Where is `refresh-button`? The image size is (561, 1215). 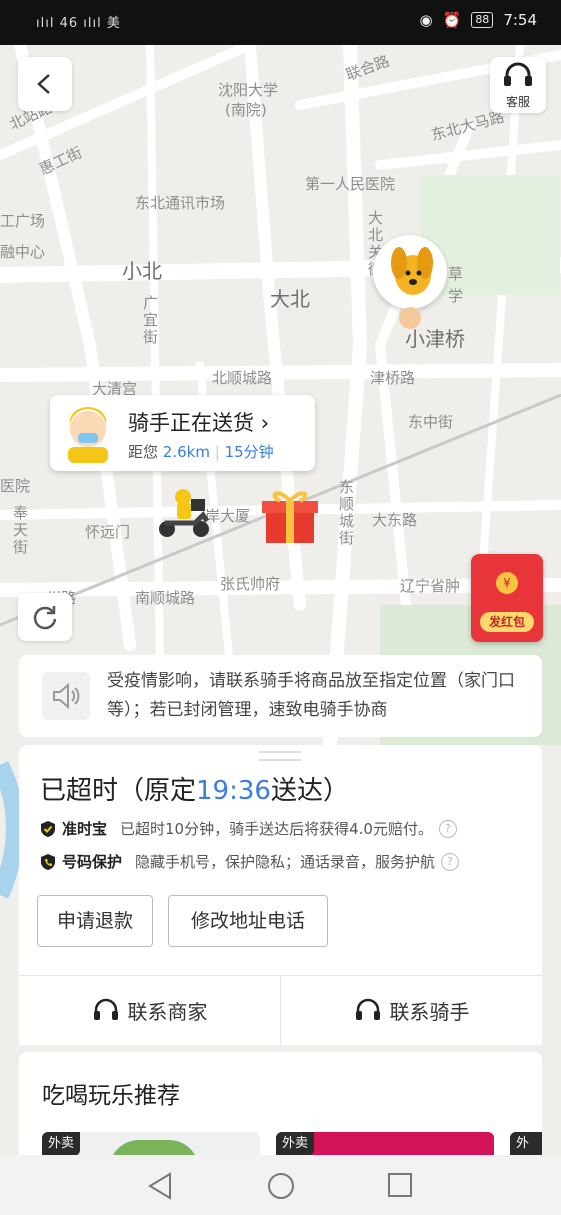 refresh-button is located at coordinates (45, 617).